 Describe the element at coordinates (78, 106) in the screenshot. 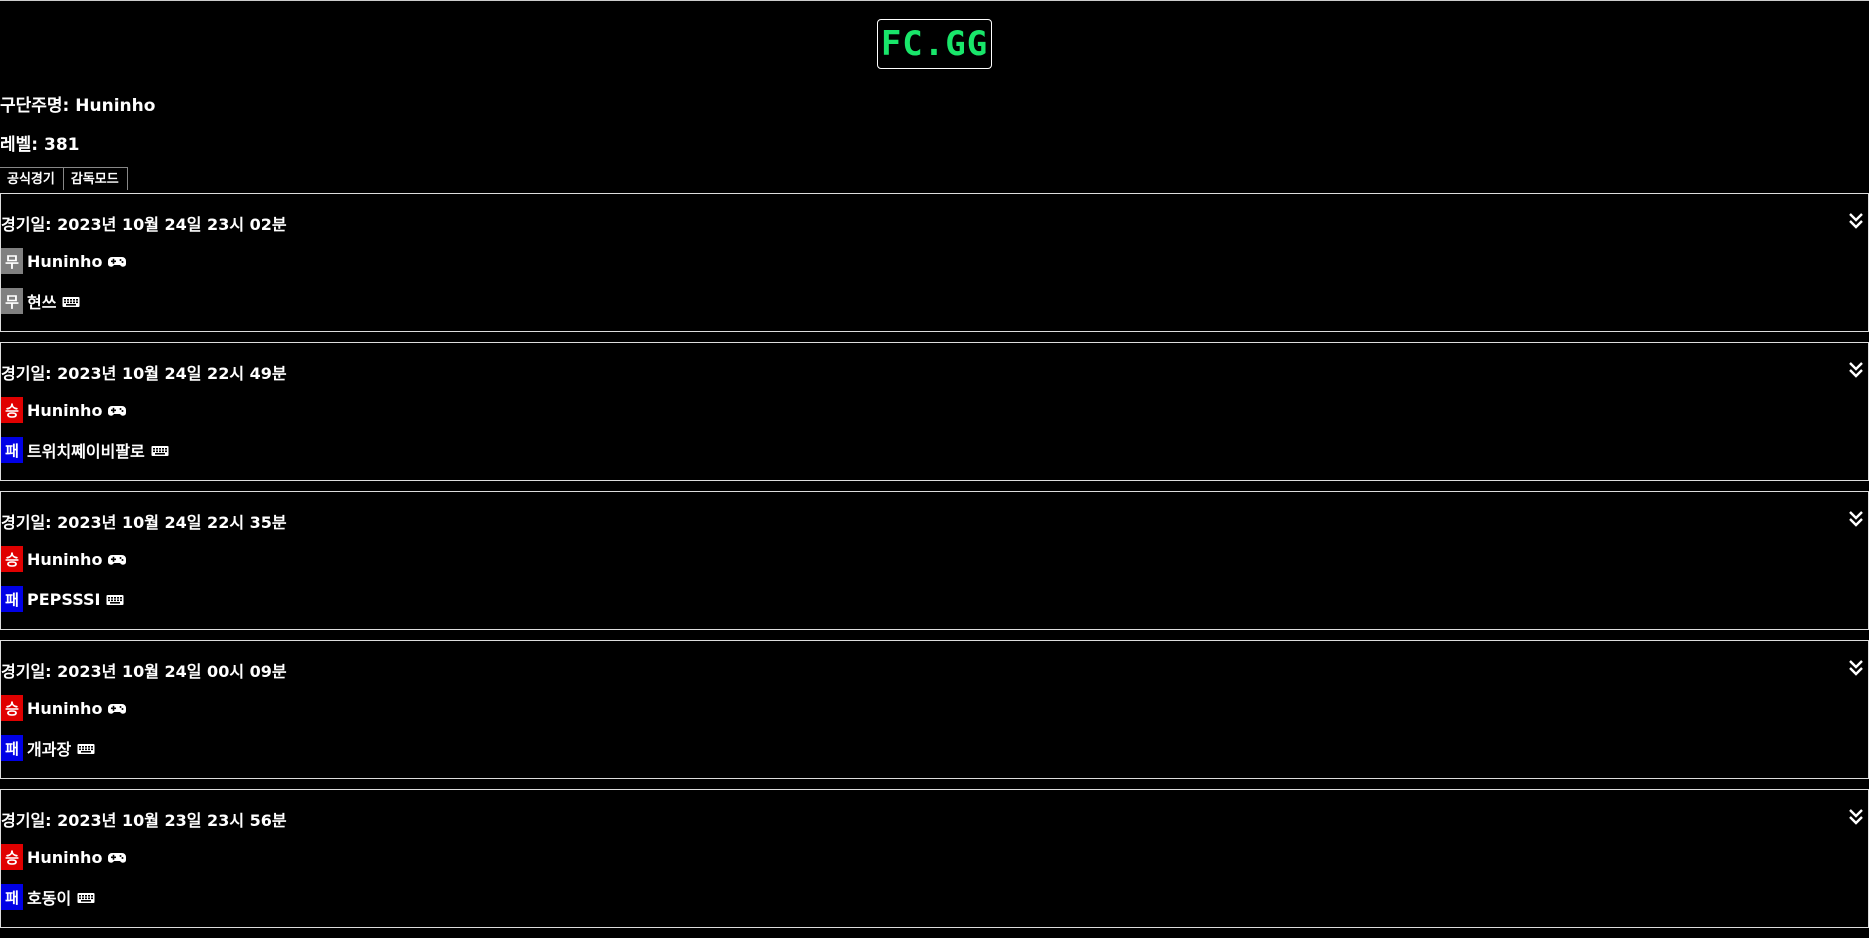

I see `manager-name: 구단주명: Huninho` at that location.